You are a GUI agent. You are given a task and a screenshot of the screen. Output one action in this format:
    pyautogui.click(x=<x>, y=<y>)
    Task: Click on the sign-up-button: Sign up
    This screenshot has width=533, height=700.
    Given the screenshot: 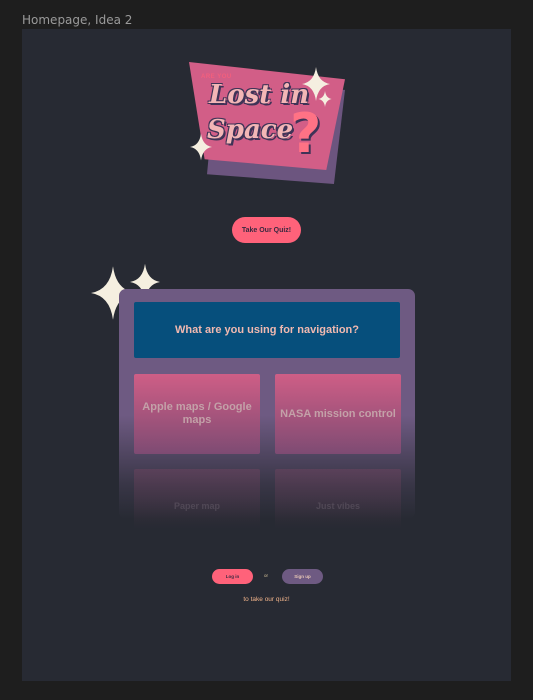 What is the action you would take?
    pyautogui.click(x=302, y=576)
    